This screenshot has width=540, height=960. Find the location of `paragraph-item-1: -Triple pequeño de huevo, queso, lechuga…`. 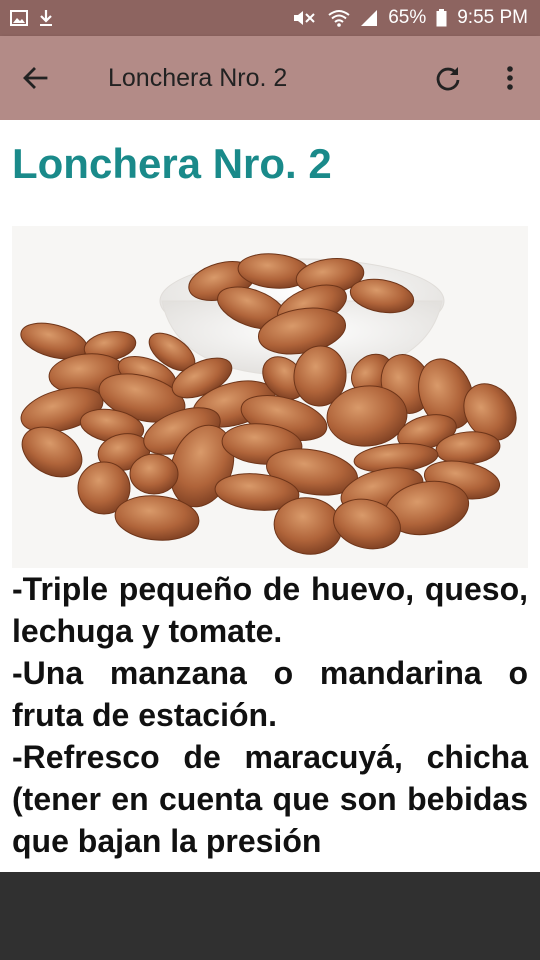

paragraph-item-1: -Triple pequeño de huevo, queso, lechuga… is located at coordinates (270, 610).